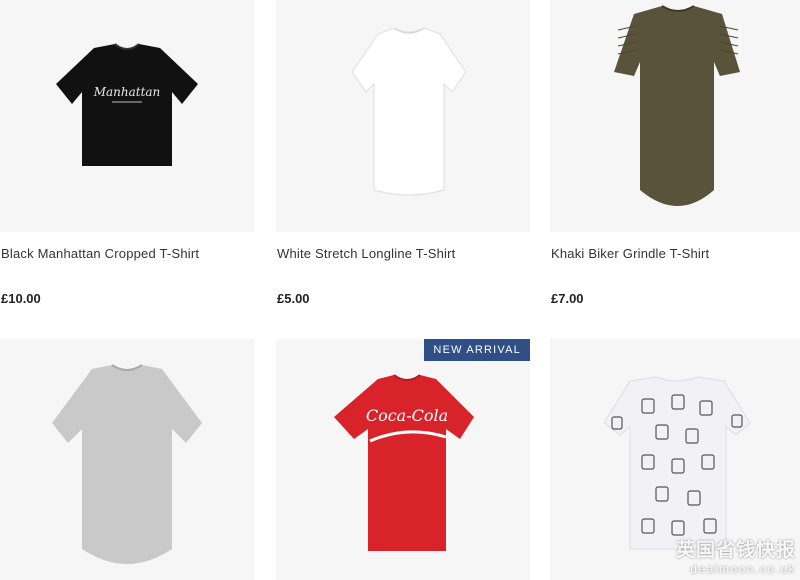 The width and height of the screenshot is (800, 580). Describe the element at coordinates (21, 298) in the screenshot. I see `product-price: £10.00` at that location.